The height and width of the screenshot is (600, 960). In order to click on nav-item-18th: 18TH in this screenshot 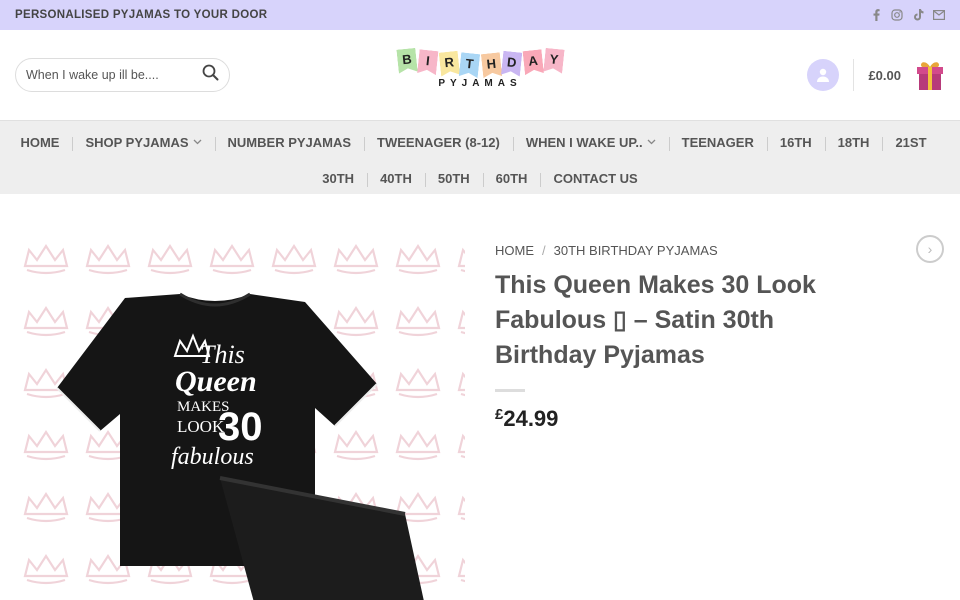, I will do `click(853, 142)`.